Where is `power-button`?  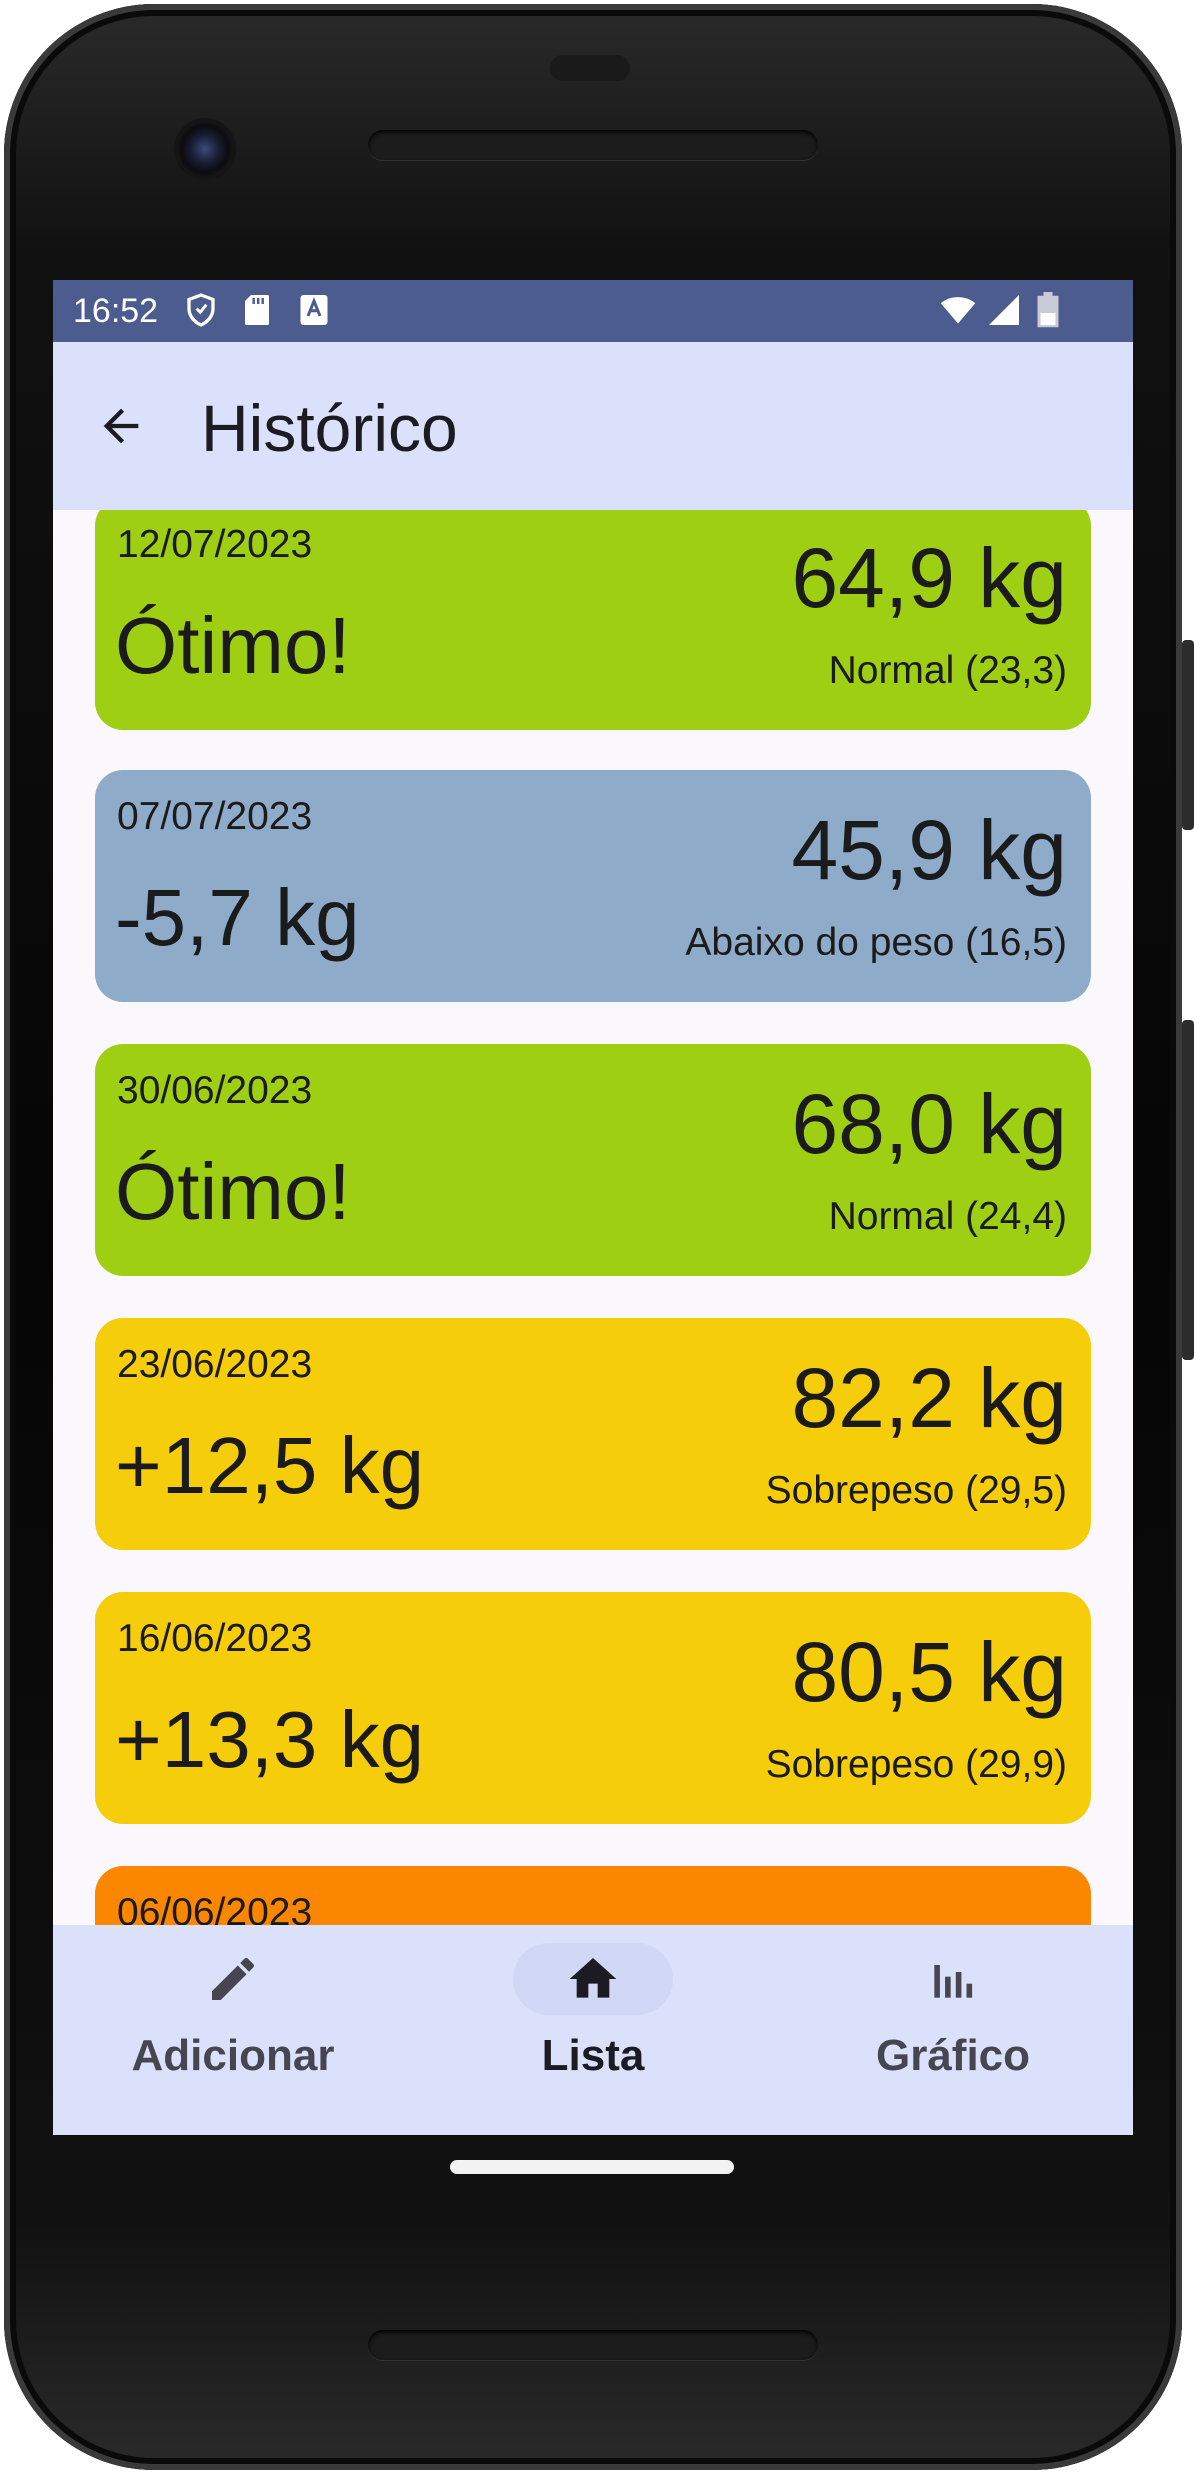
power-button is located at coordinates (1188, 735).